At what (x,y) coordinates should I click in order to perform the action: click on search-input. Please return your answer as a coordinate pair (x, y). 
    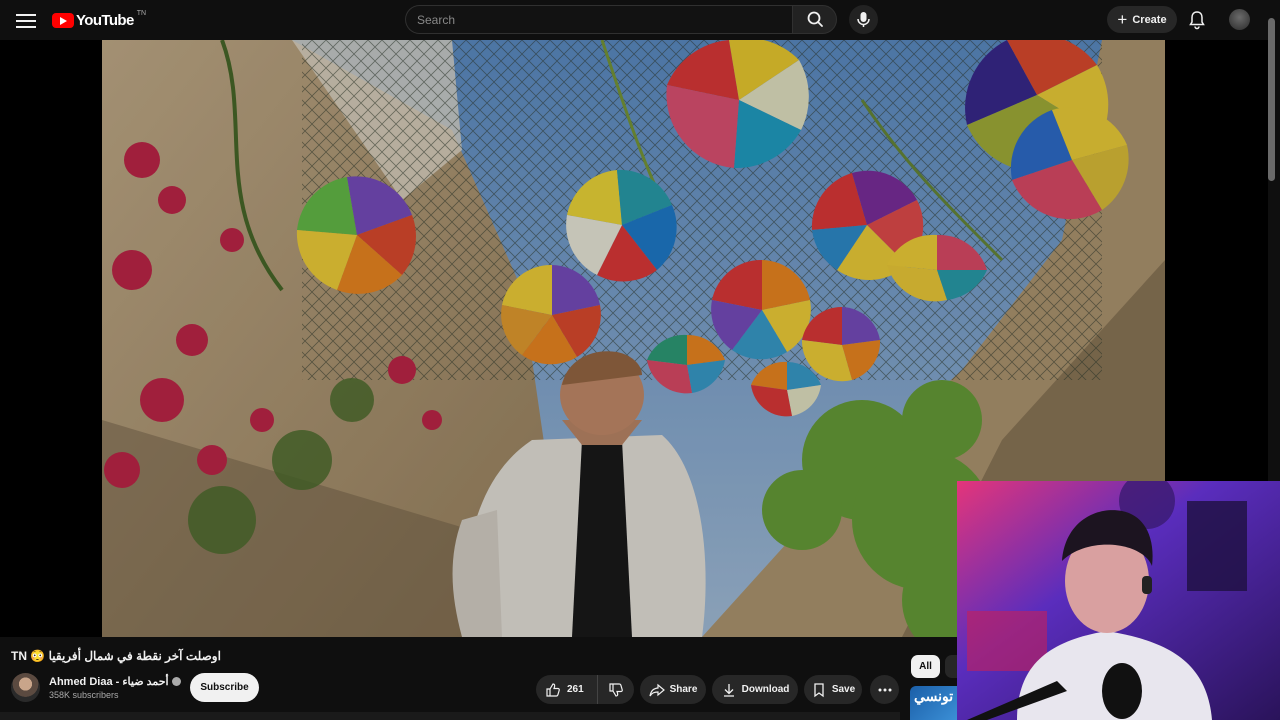
    Looking at the image, I should click on (599, 19).